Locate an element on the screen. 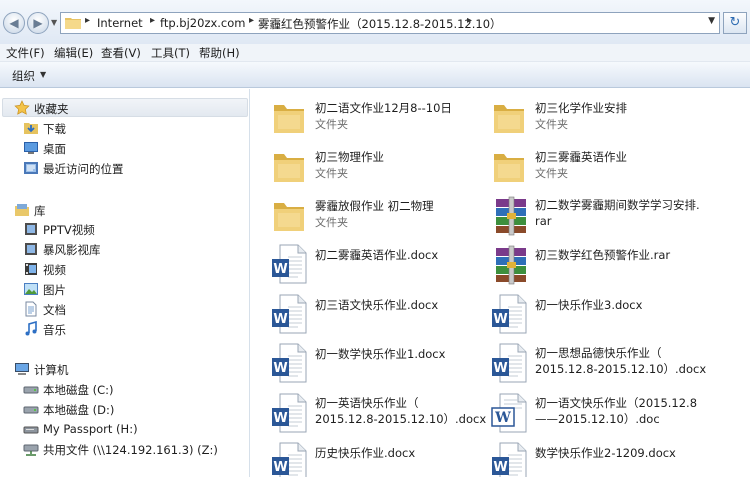  file-name: 历史快乐作业.docx is located at coordinates (365, 453).